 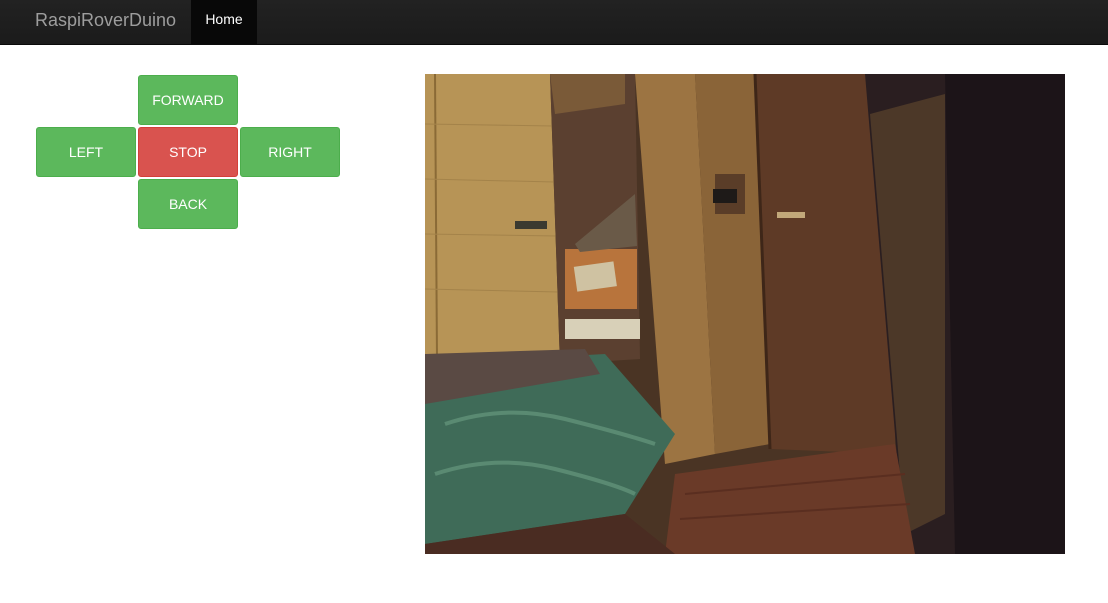 What do you see at coordinates (105, 20) in the screenshot?
I see `navbar-brand: RaspiRoverDuino` at bounding box center [105, 20].